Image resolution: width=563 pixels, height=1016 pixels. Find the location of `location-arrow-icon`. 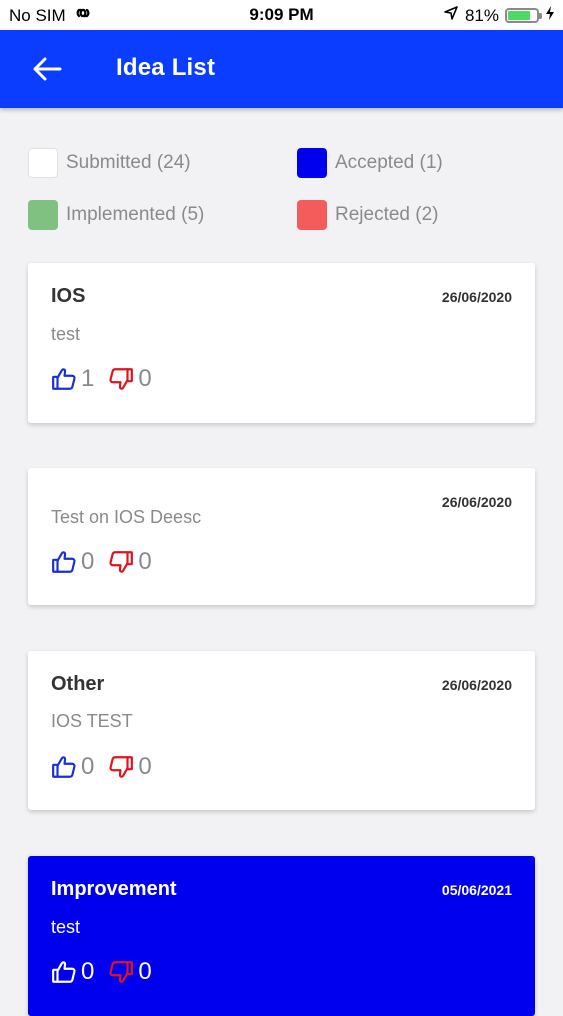

location-arrow-icon is located at coordinates (451, 15).